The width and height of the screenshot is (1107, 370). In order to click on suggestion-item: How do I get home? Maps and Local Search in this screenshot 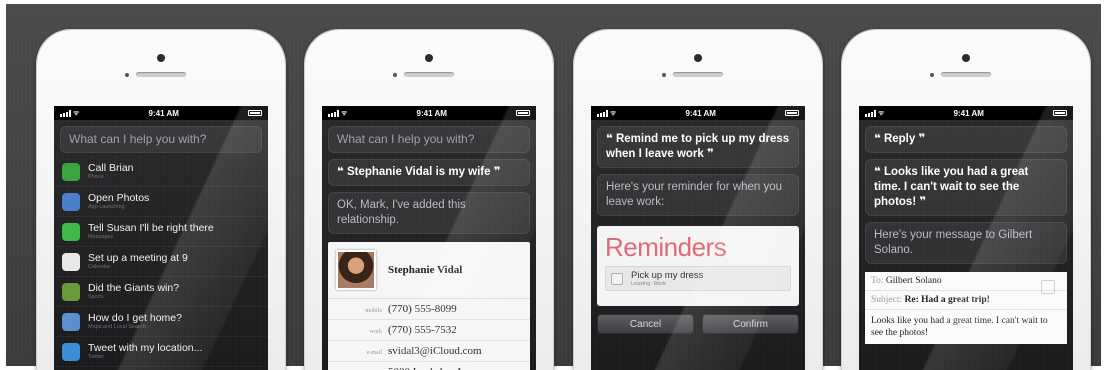, I will do `click(161, 322)`.